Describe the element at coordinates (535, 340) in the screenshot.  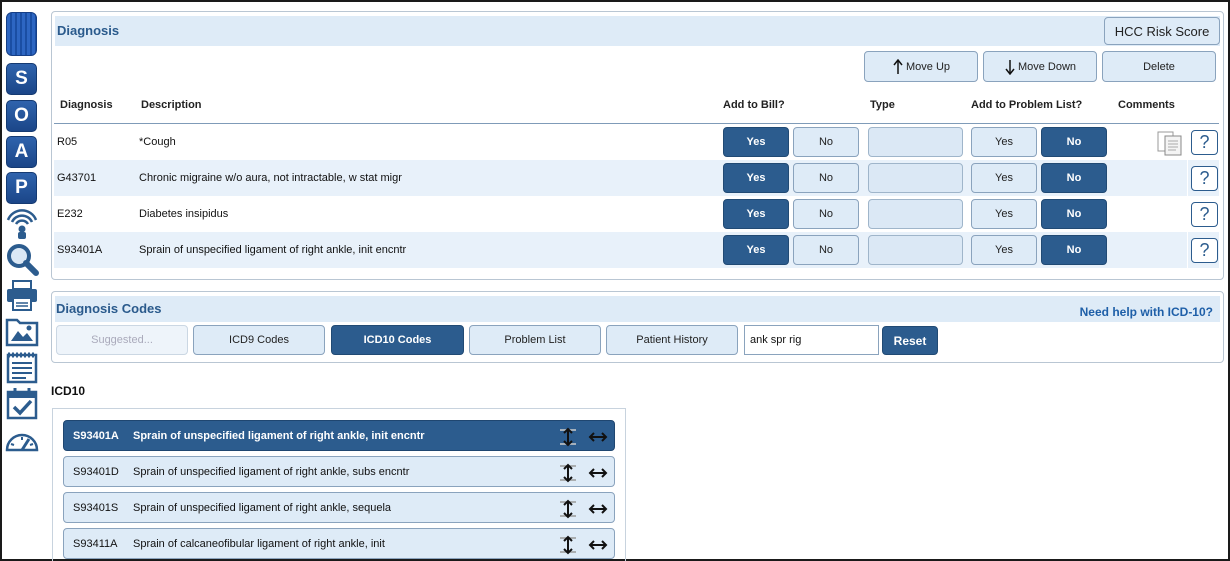
I see `tab-problem-list: Problem List` at that location.